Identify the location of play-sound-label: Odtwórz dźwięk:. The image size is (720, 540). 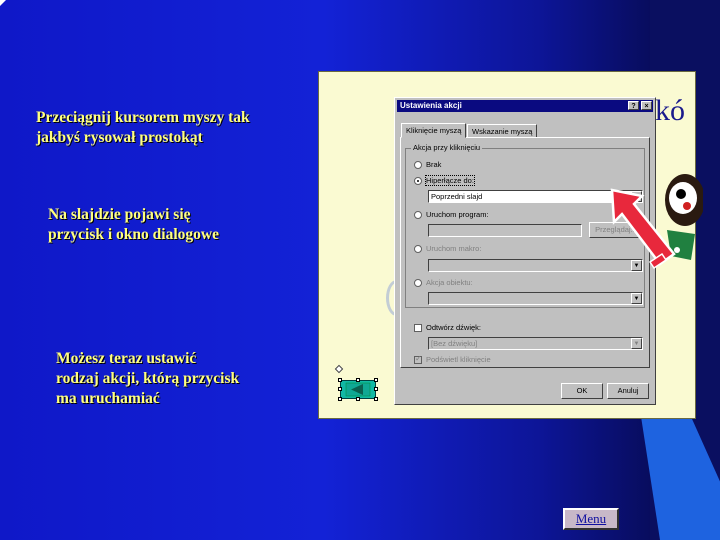
(454, 327).